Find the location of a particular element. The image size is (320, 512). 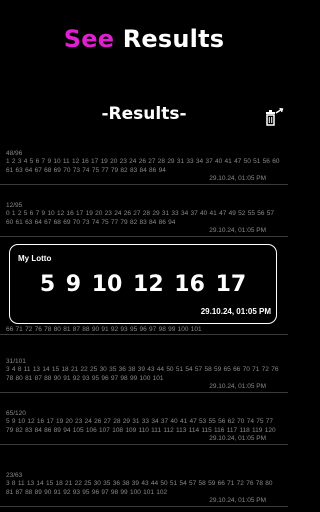

row-count: 48/96 is located at coordinates (14, 153).